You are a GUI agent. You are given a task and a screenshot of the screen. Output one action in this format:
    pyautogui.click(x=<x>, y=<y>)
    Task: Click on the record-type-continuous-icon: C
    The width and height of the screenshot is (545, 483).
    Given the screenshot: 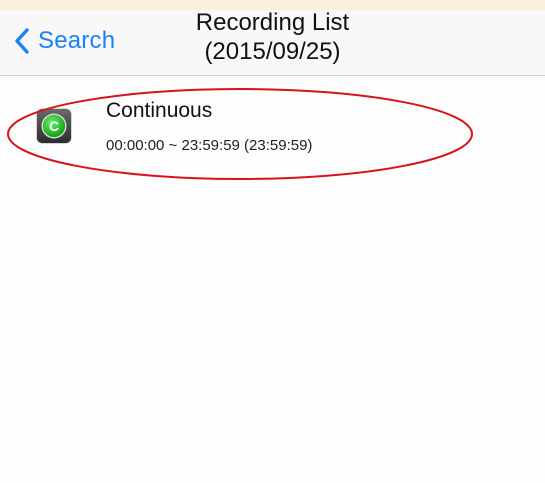 What is the action you would take?
    pyautogui.click(x=54, y=126)
    